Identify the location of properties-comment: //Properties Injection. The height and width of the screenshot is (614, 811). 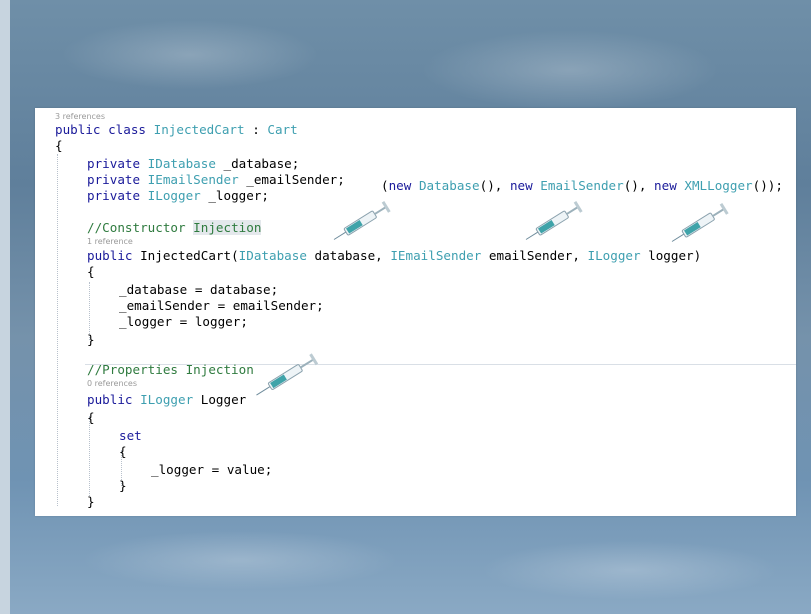
(170, 369).